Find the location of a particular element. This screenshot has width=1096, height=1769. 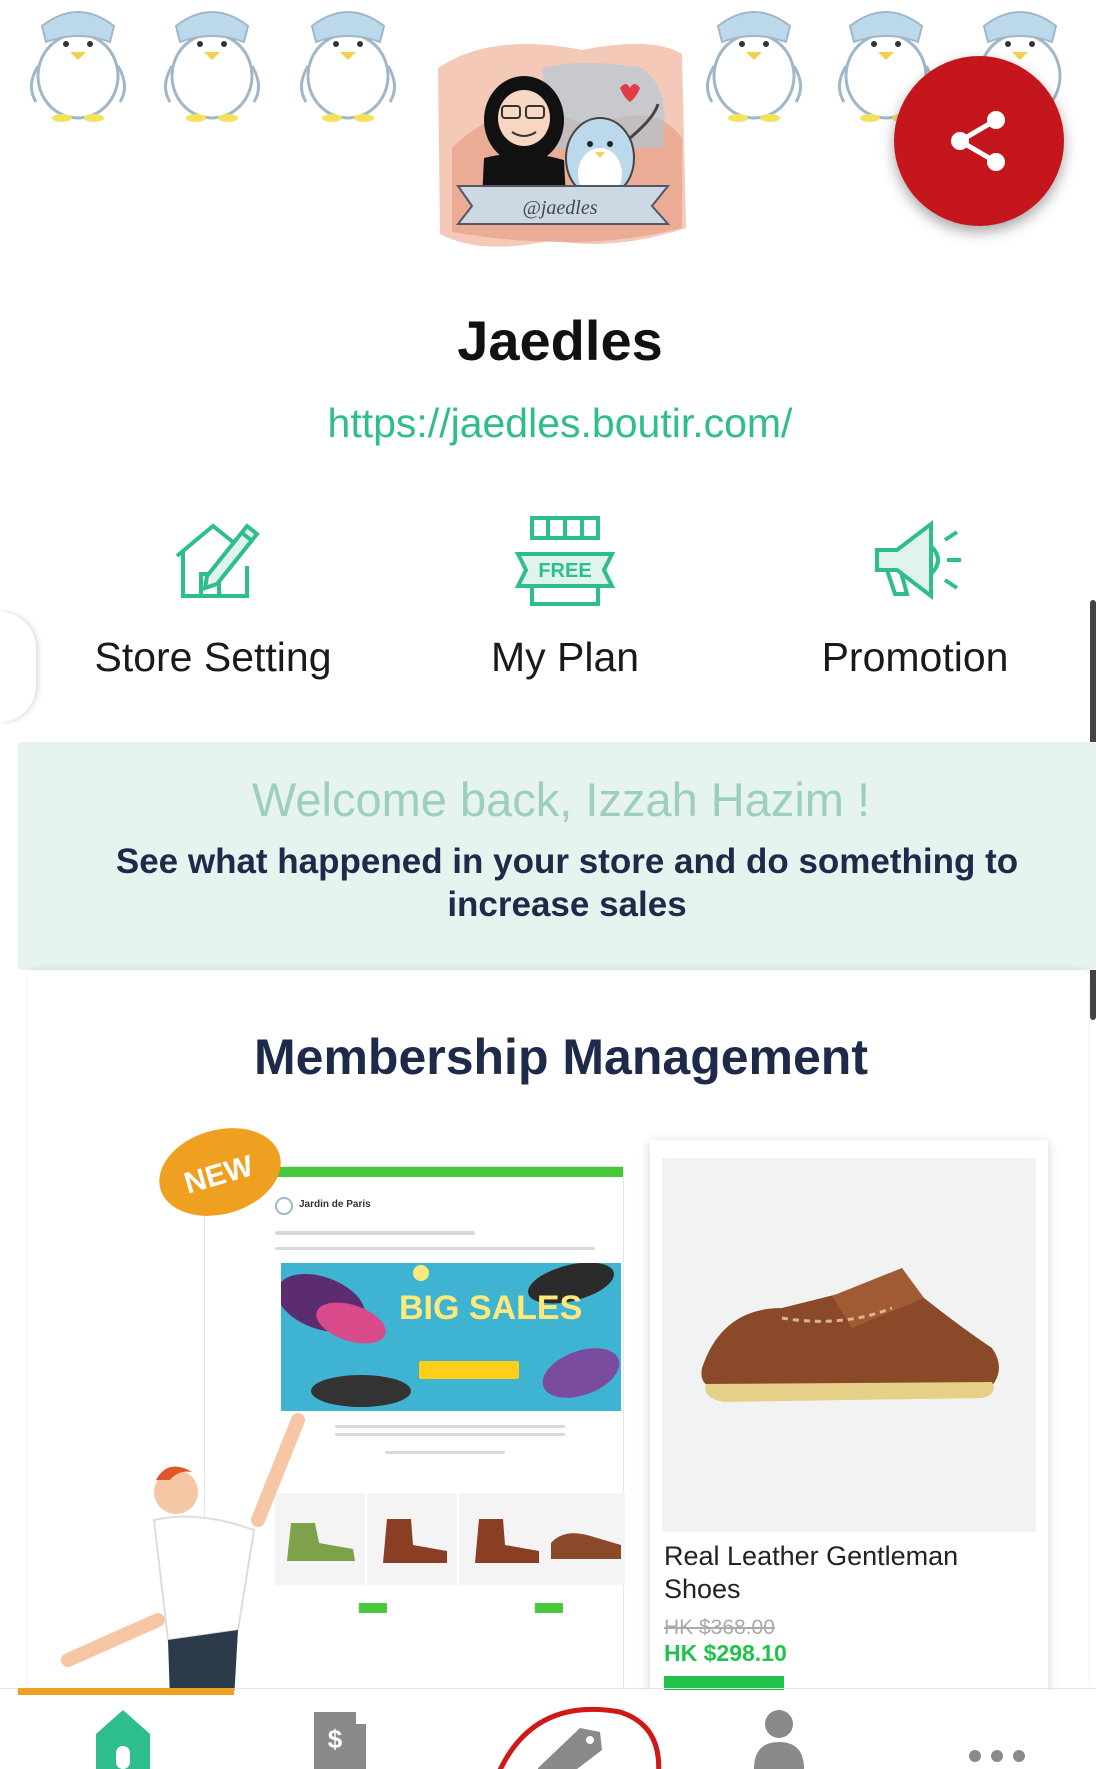

nav-more is located at coordinates (997, 1737).